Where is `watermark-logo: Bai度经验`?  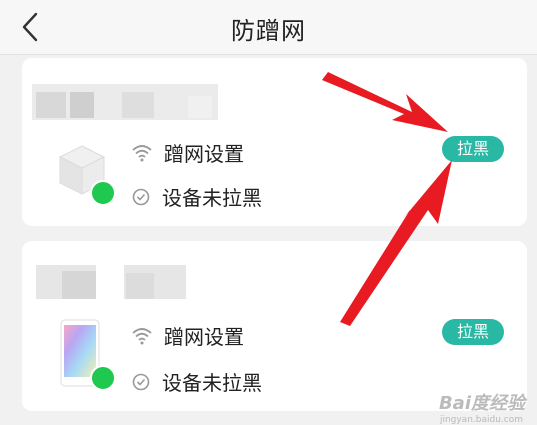 watermark-logo: Bai度经验 is located at coordinates (481, 403).